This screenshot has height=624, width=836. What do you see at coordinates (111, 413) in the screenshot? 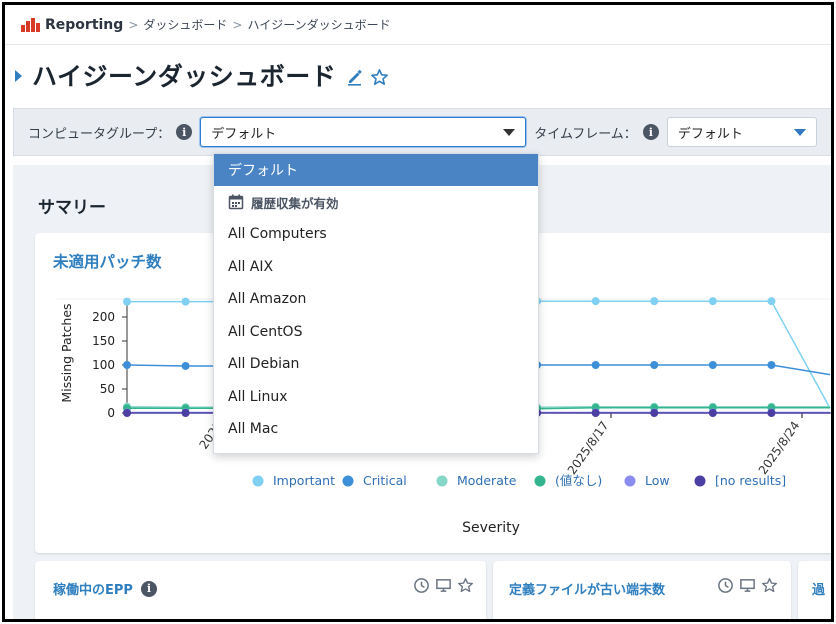
I see `y-tick-label: 0` at bounding box center [111, 413].